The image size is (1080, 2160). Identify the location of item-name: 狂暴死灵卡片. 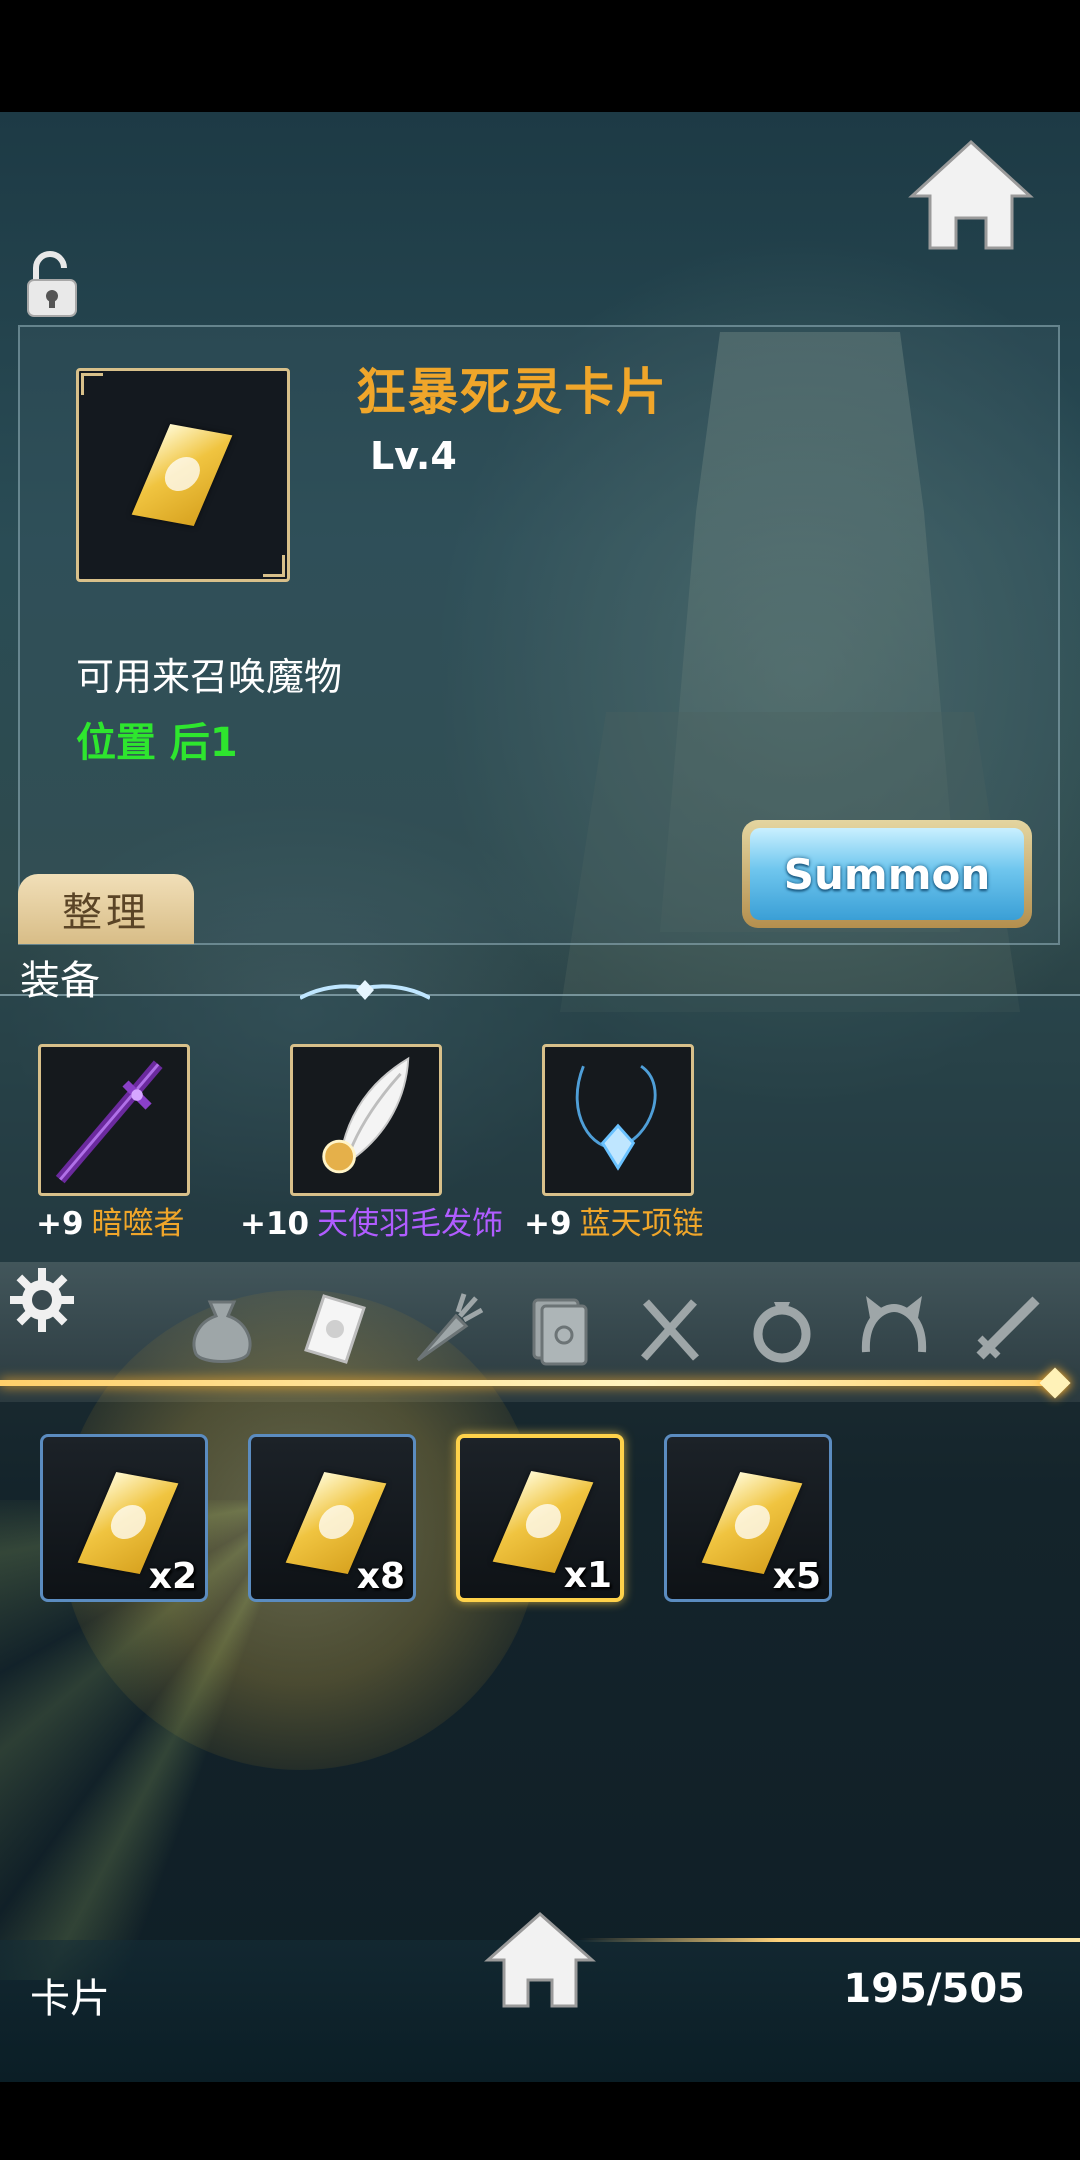
(512, 392).